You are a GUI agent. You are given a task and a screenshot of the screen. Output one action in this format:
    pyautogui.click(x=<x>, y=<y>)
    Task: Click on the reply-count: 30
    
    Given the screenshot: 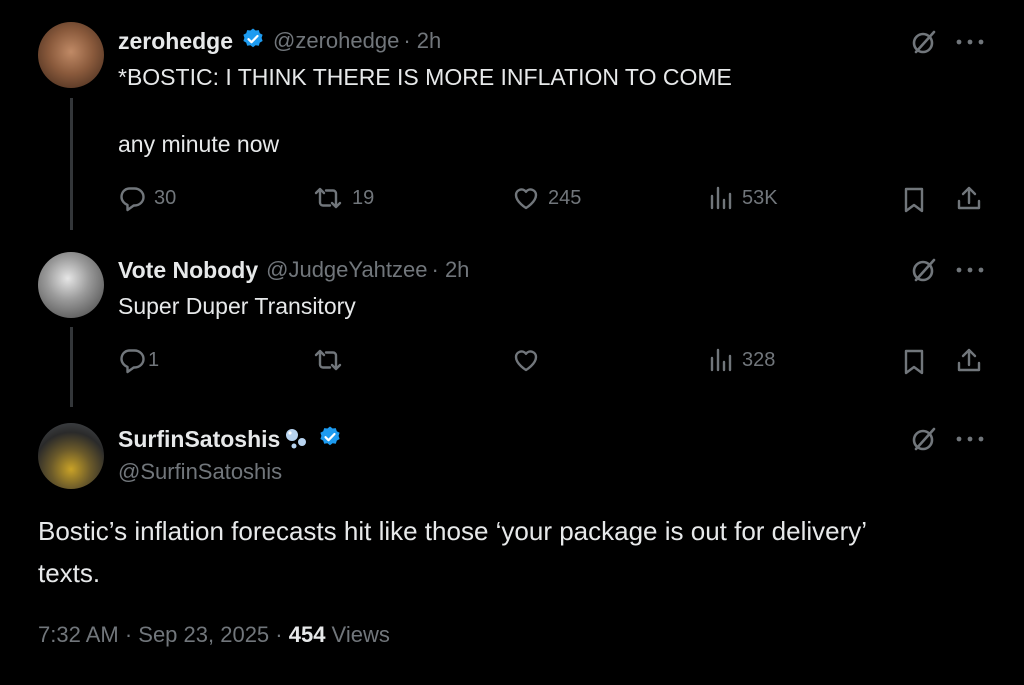 What is the action you would take?
    pyautogui.click(x=165, y=197)
    